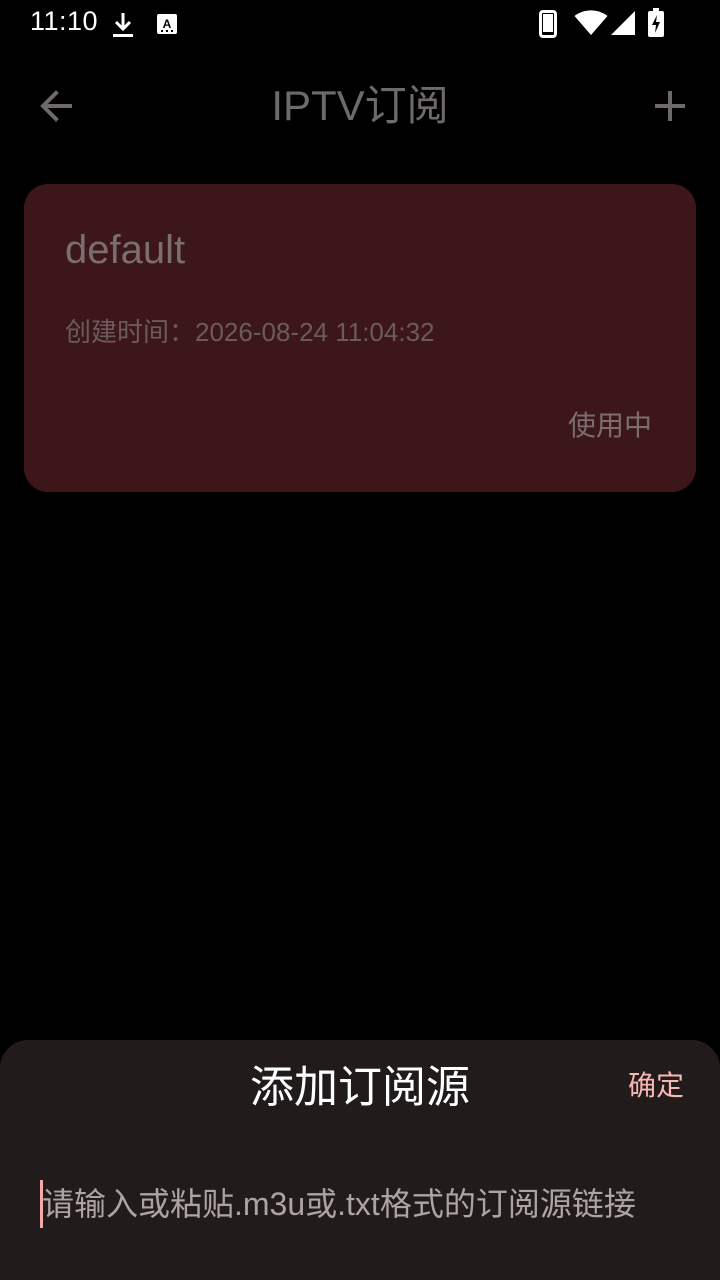  What do you see at coordinates (656, 1086) in the screenshot?
I see `confirm-button: 确定` at bounding box center [656, 1086].